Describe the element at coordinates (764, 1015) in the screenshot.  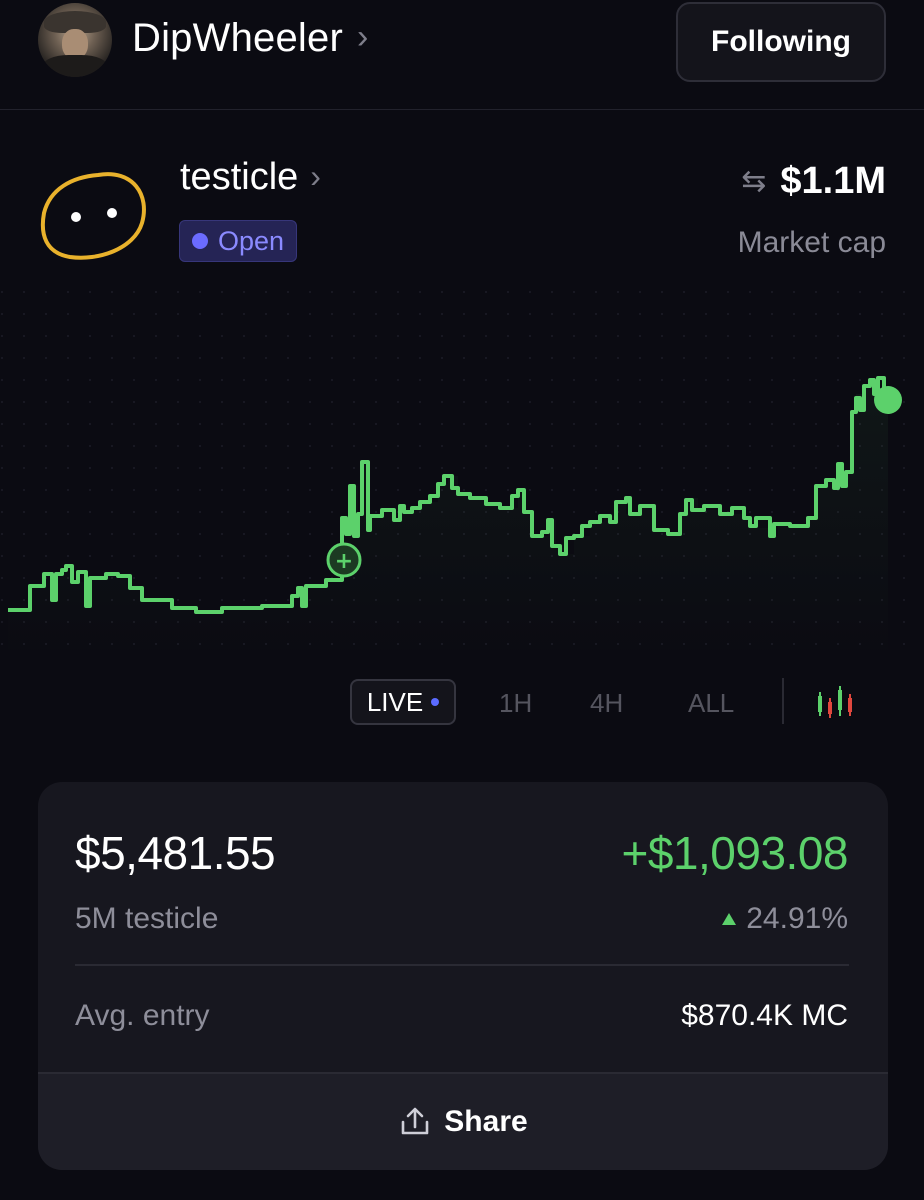
I see `avg-entry-value: $870.4K MC` at that location.